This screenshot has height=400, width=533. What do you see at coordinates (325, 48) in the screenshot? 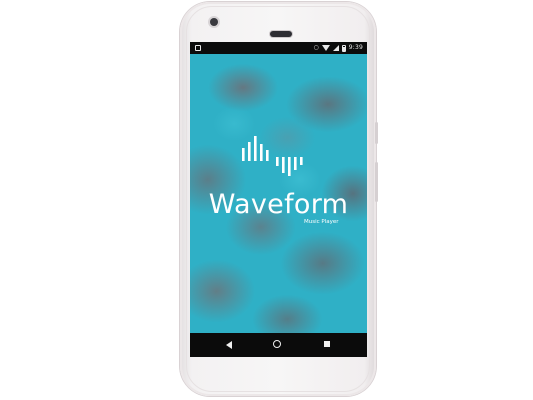
I see `wifi-icon` at bounding box center [325, 48].